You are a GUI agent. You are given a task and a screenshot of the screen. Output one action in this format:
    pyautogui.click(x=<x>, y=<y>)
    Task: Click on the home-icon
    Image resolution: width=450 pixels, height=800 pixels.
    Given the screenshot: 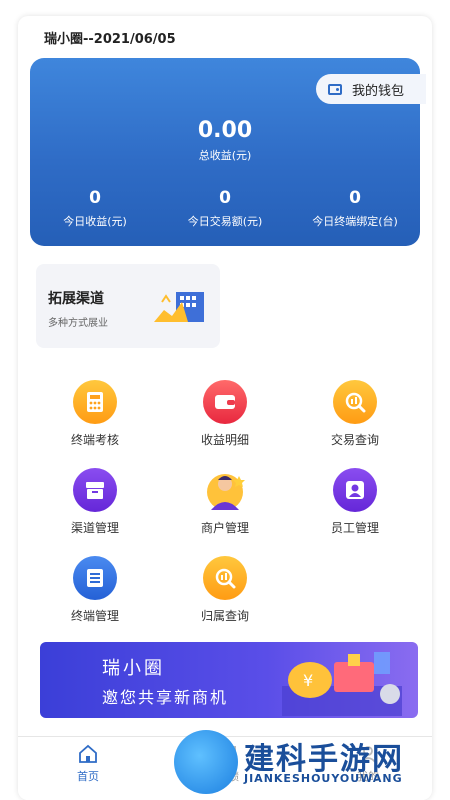 What is the action you would take?
    pyautogui.click(x=88, y=753)
    